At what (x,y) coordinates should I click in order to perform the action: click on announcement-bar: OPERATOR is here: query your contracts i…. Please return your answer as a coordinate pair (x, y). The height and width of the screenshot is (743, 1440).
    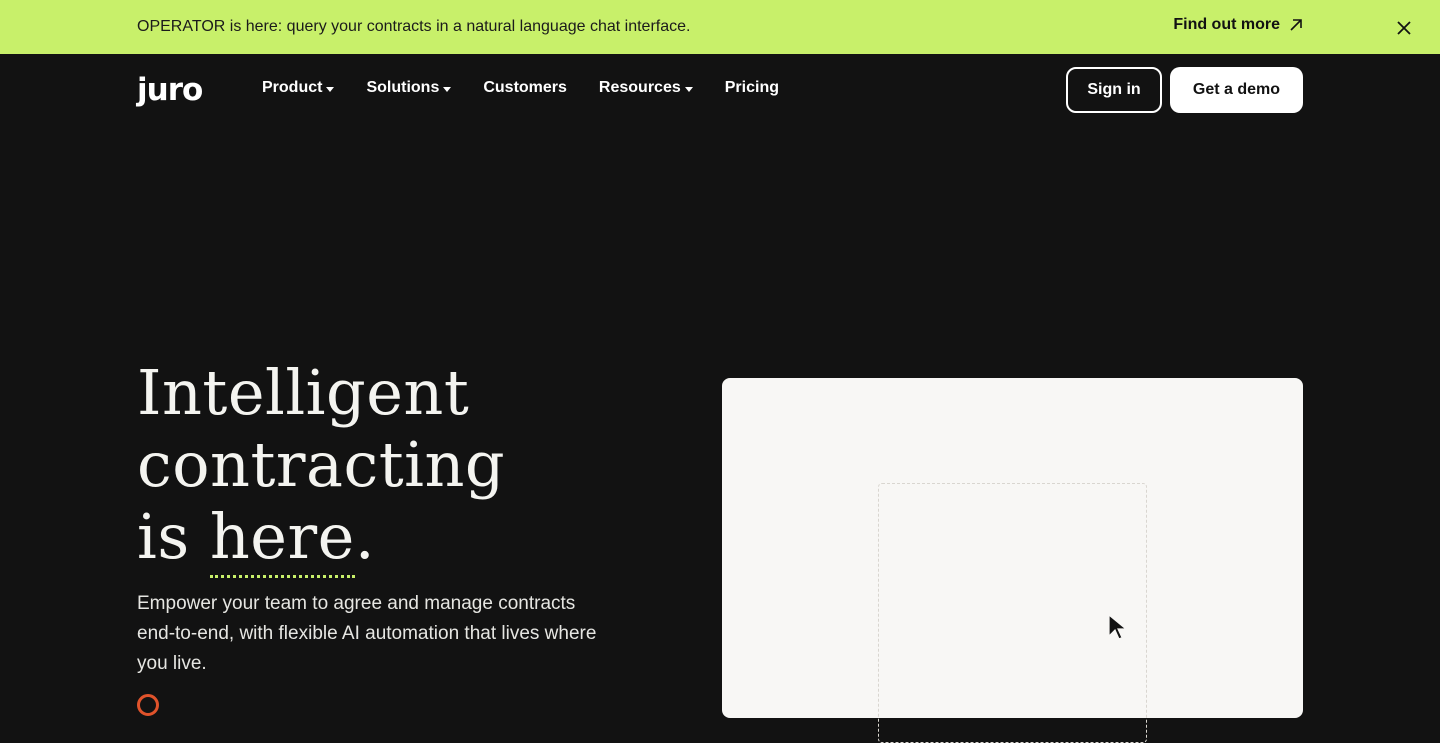
    Looking at the image, I should click on (720, 27).